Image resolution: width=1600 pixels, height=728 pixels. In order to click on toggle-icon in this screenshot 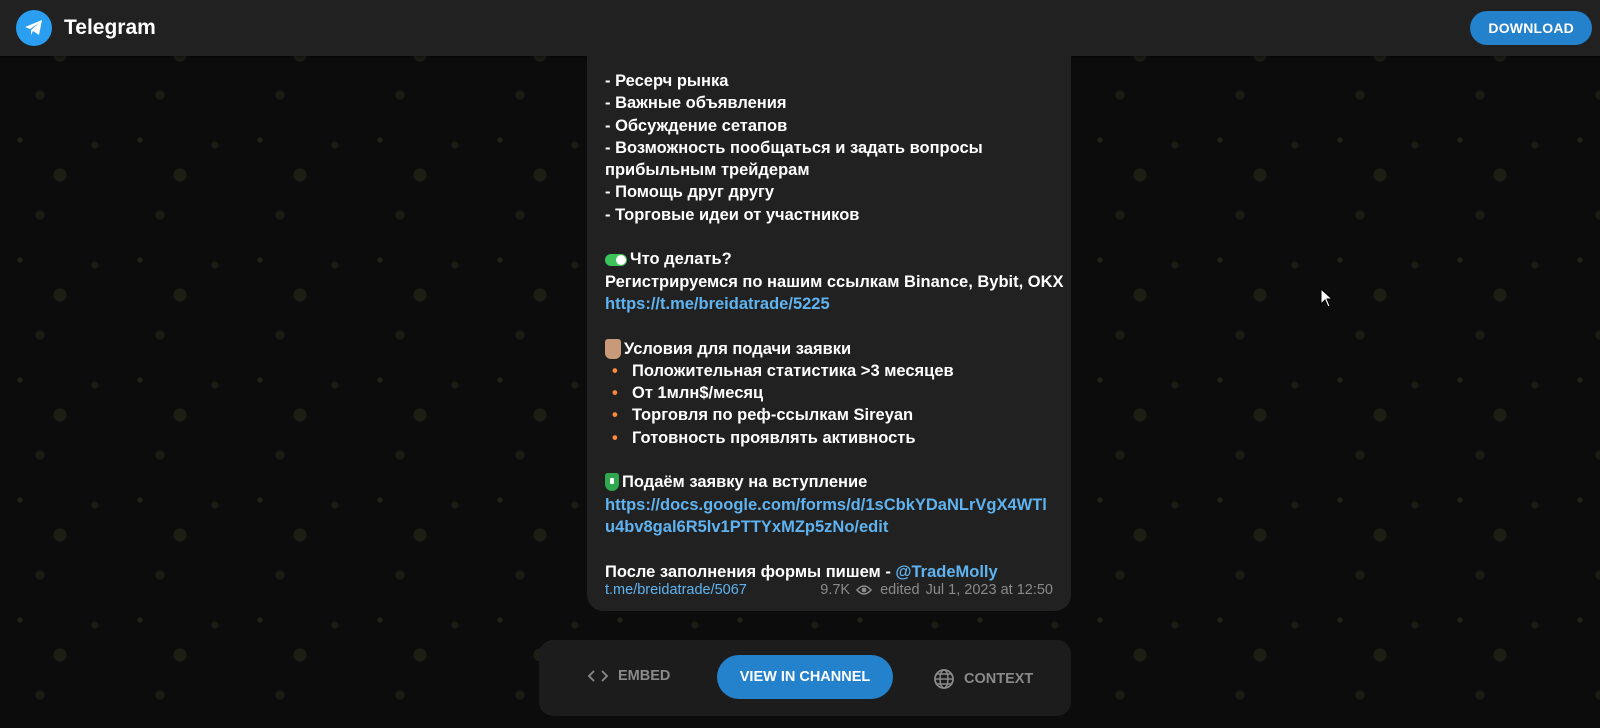, I will do `click(616, 259)`.